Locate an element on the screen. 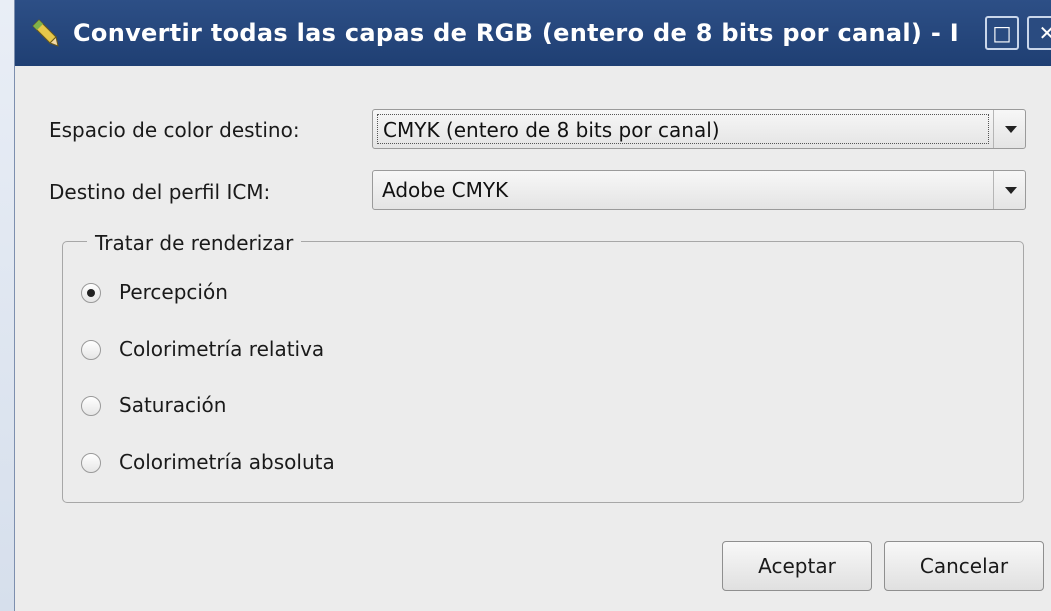 Image resolution: width=1051 pixels, height=611 pixels. radio-label: Colorimetría relativa is located at coordinates (222, 349).